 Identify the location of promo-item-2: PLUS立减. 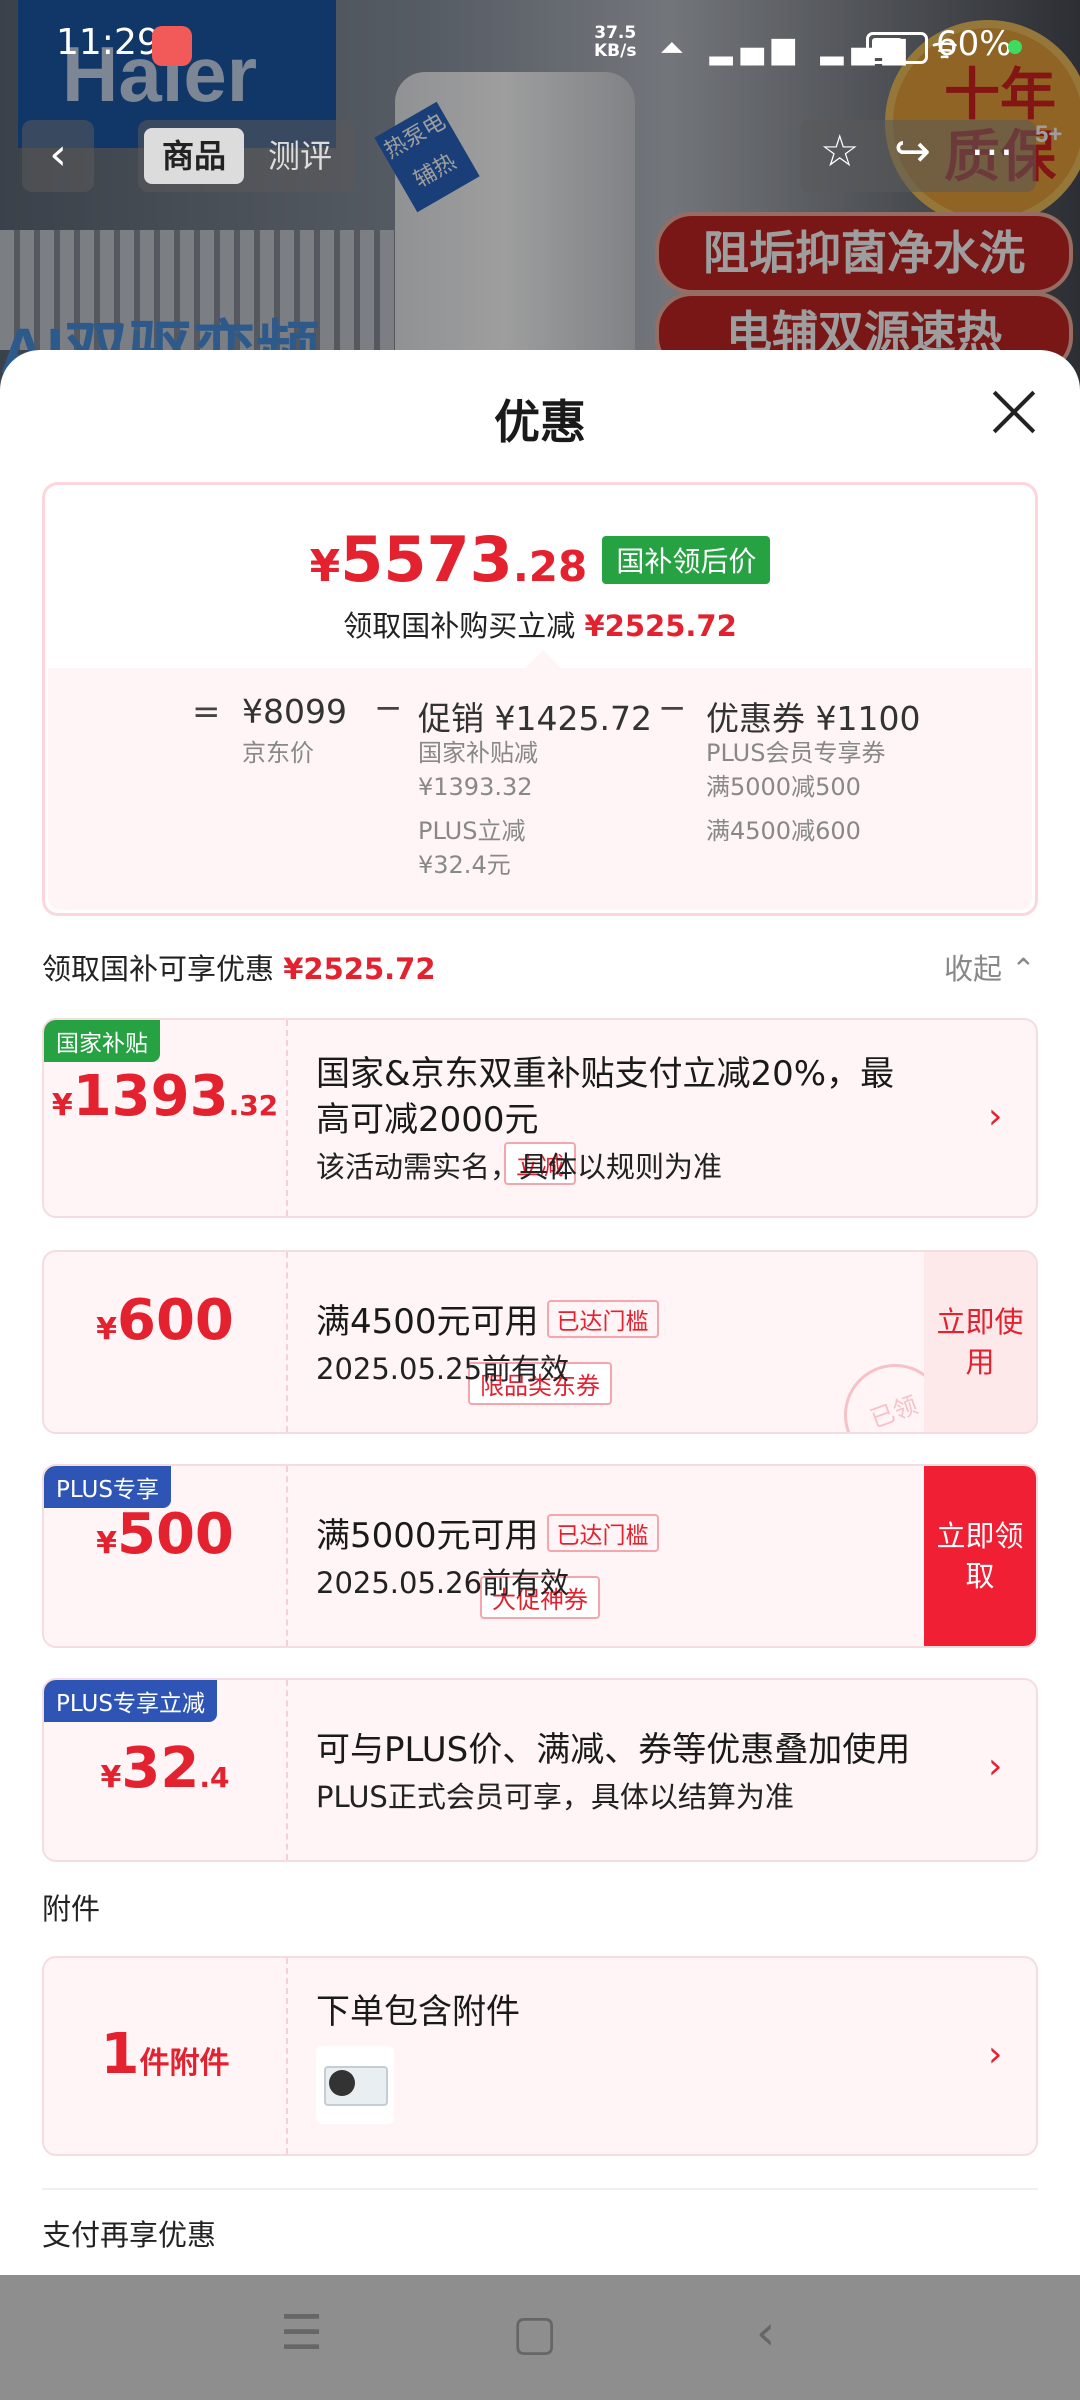
(472, 831).